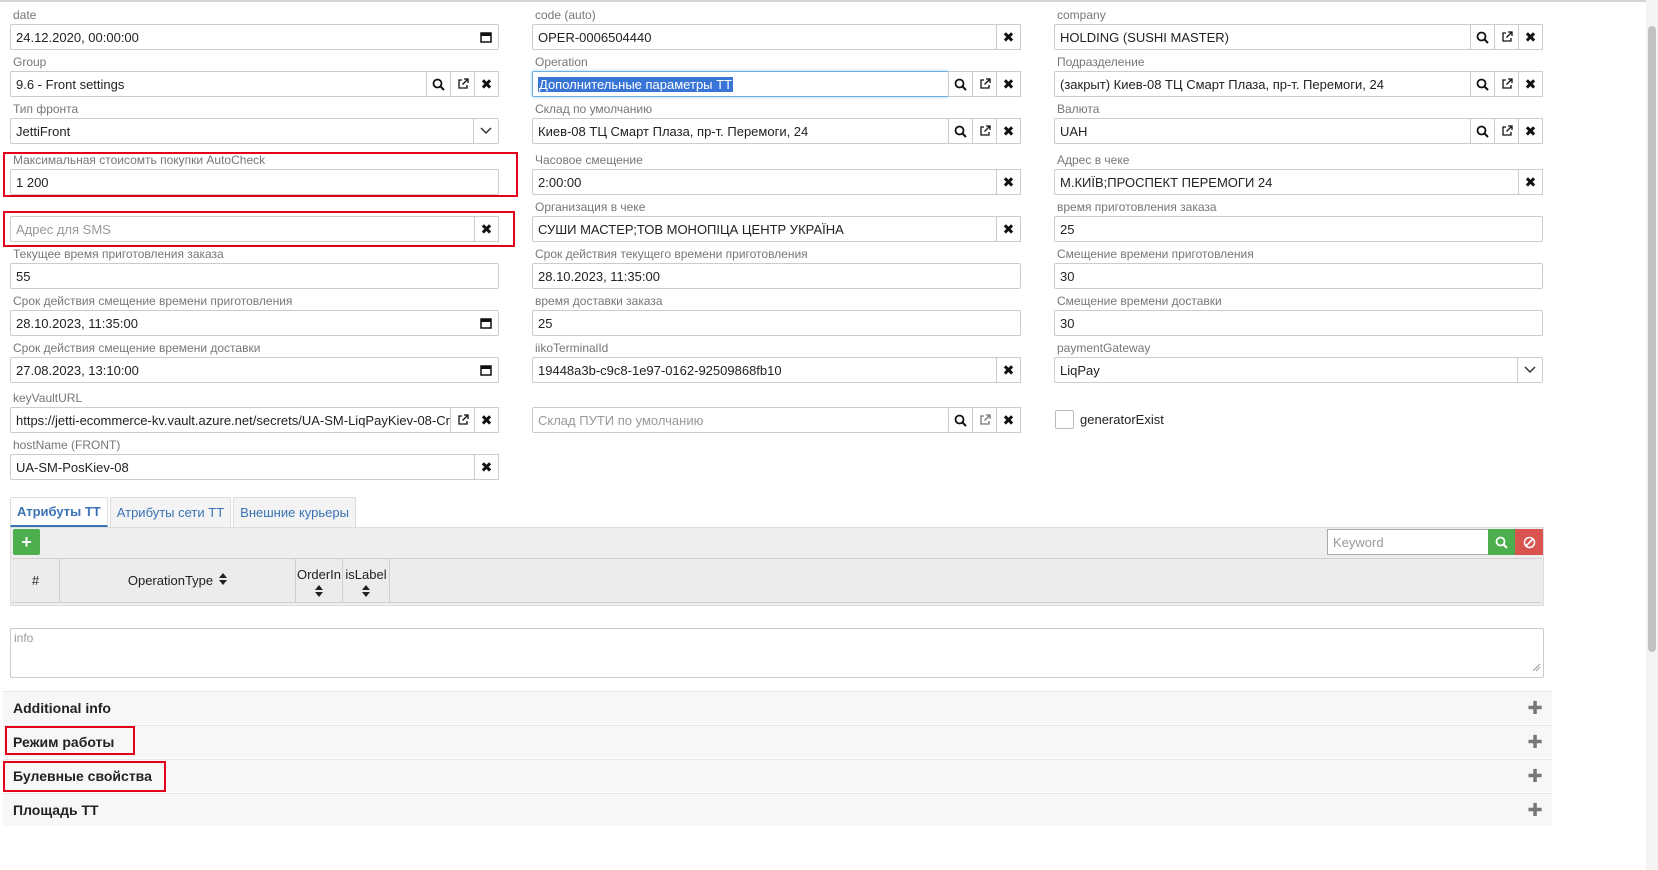  What do you see at coordinates (777, 775) in the screenshot?
I see `section-boolean-properties: Булевные свойства ✚` at bounding box center [777, 775].